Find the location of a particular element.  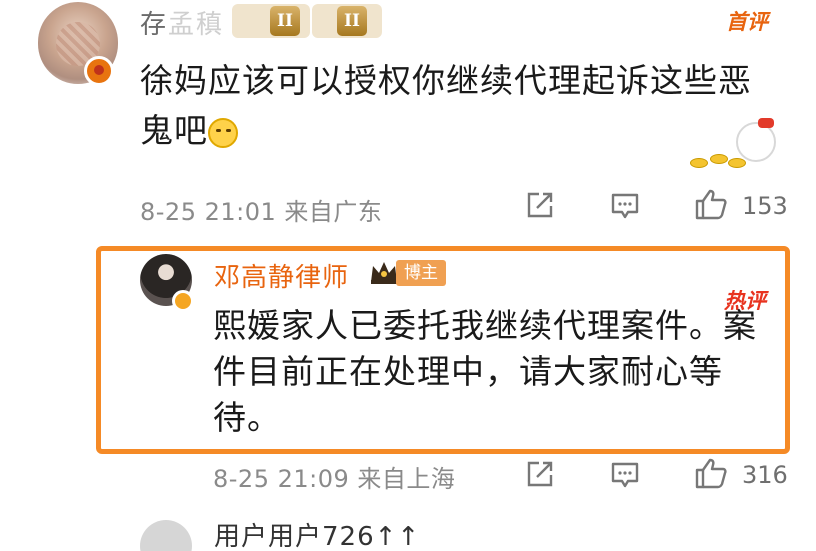

reply-meta: 8-25 21:09 来自上海 is located at coordinates (334, 479).